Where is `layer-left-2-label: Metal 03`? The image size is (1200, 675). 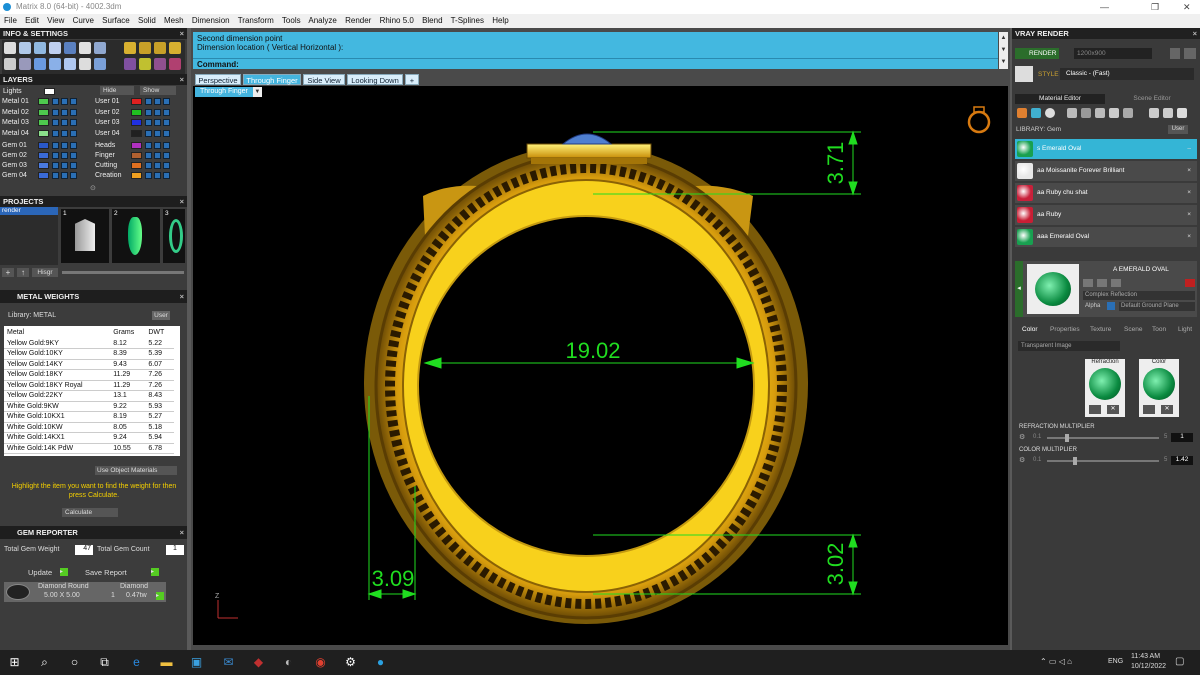 layer-left-2-label: Metal 03 is located at coordinates (15, 122).